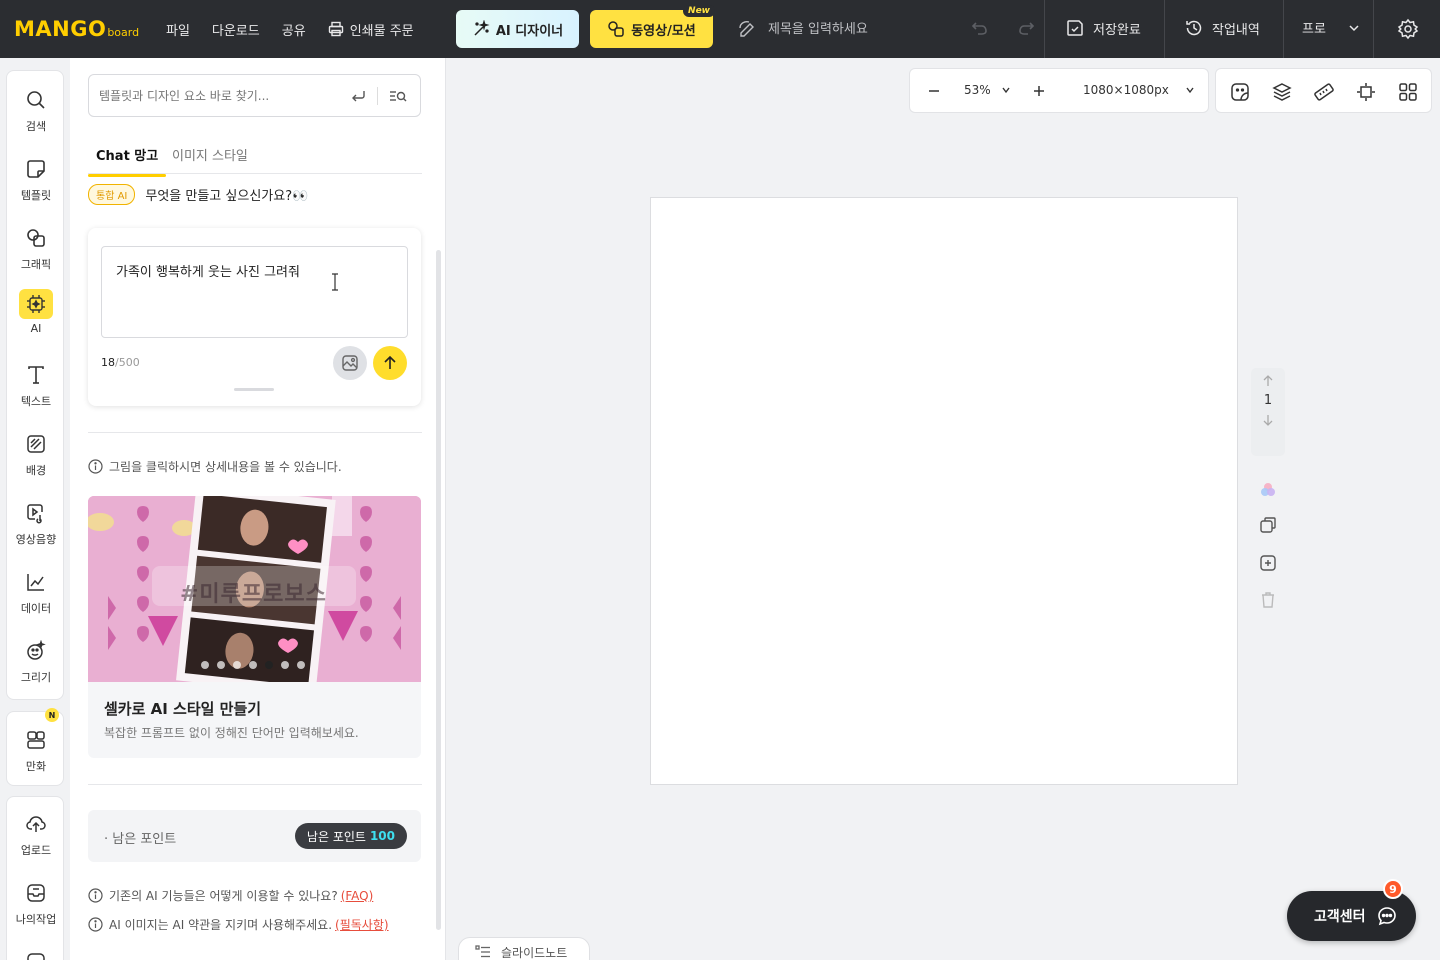 The width and height of the screenshot is (1440, 960). What do you see at coordinates (236, 29) in the screenshot?
I see `menu-download: 다운로드` at bounding box center [236, 29].